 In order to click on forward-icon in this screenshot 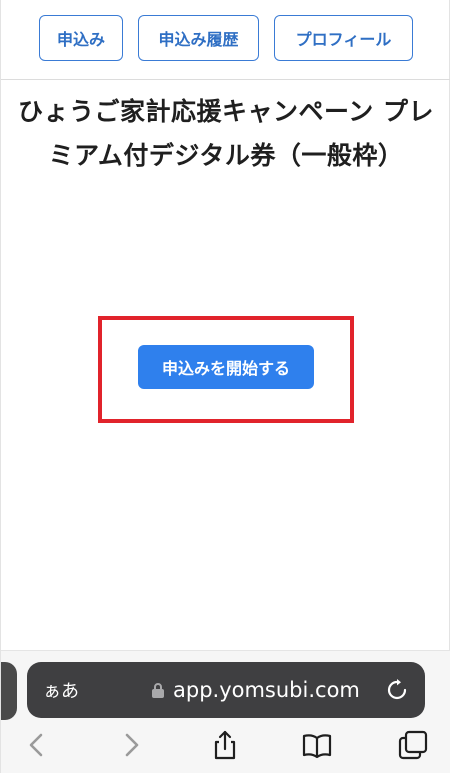, I will do `click(131, 745)`.